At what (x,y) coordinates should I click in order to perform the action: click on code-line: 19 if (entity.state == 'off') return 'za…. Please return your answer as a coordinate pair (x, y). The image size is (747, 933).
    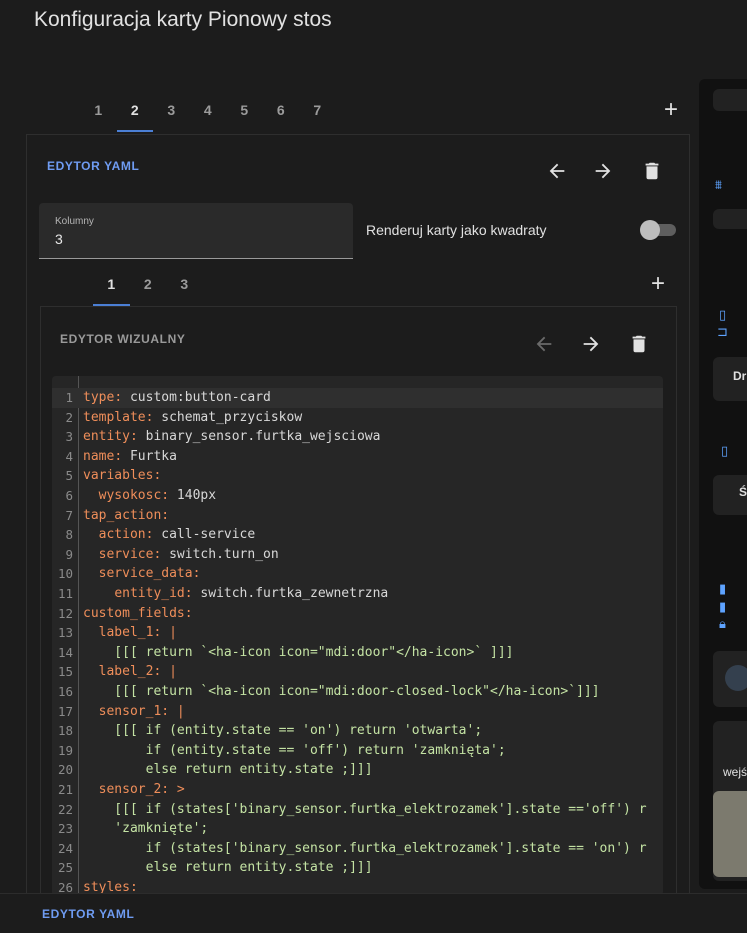
    Looking at the image, I should click on (357, 751).